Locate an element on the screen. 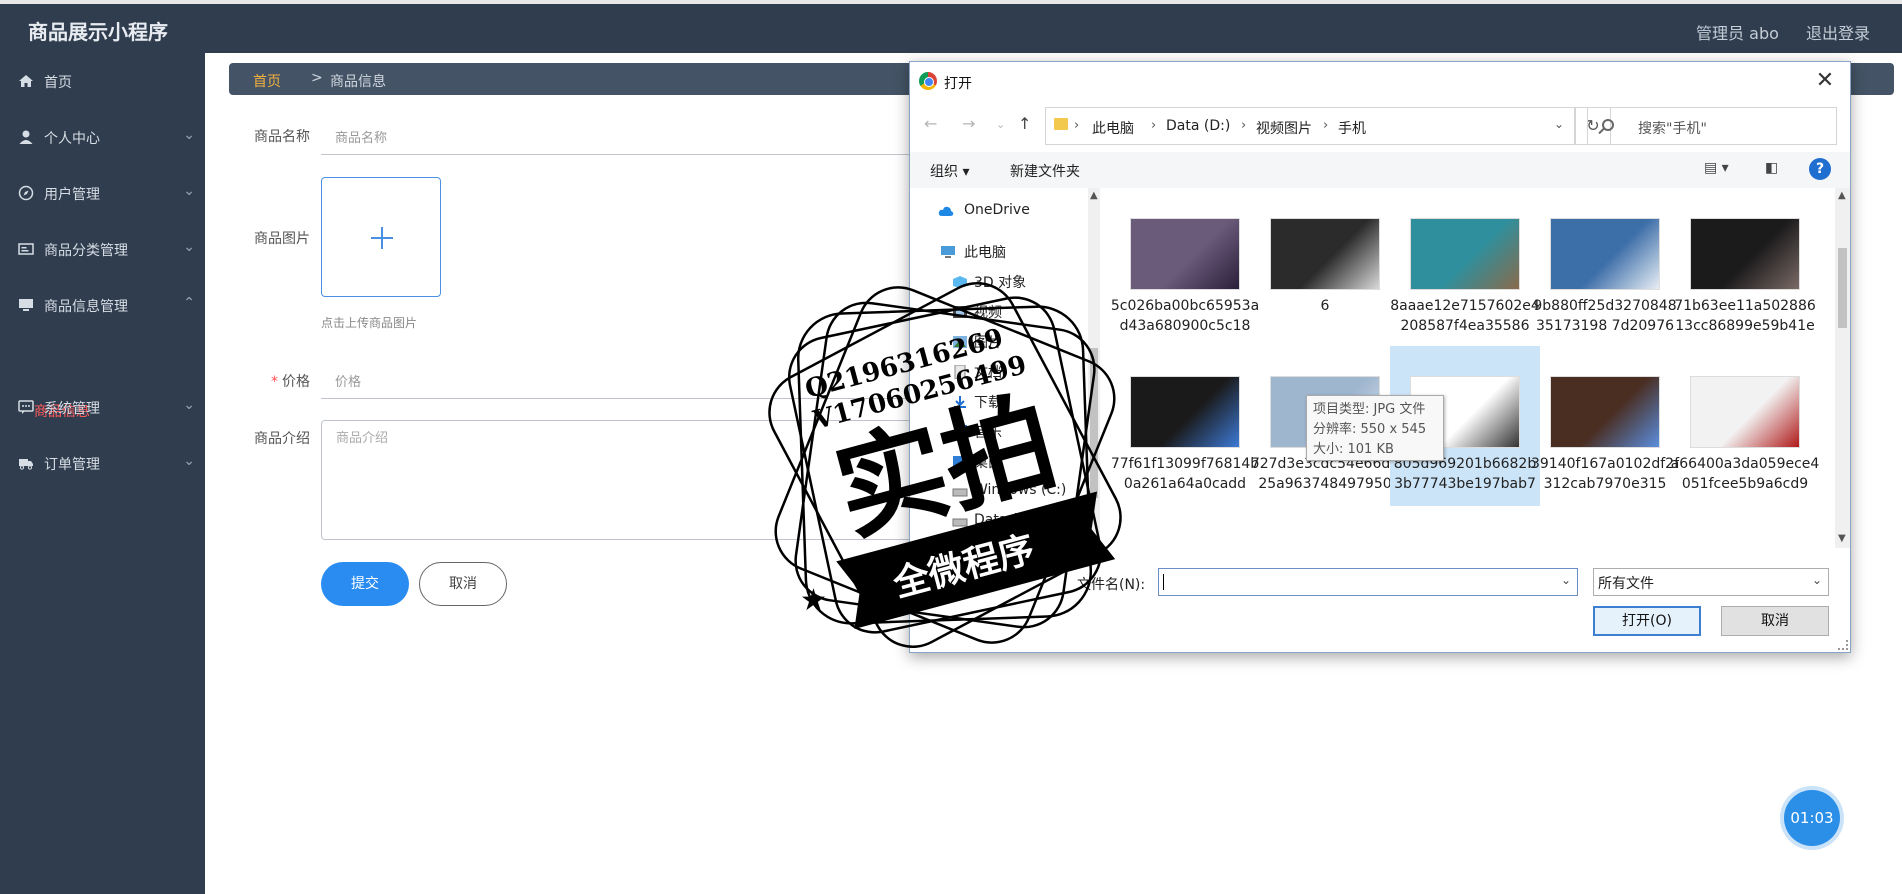 The height and width of the screenshot is (894, 1902). dialog-title: 打开 is located at coordinates (958, 84).